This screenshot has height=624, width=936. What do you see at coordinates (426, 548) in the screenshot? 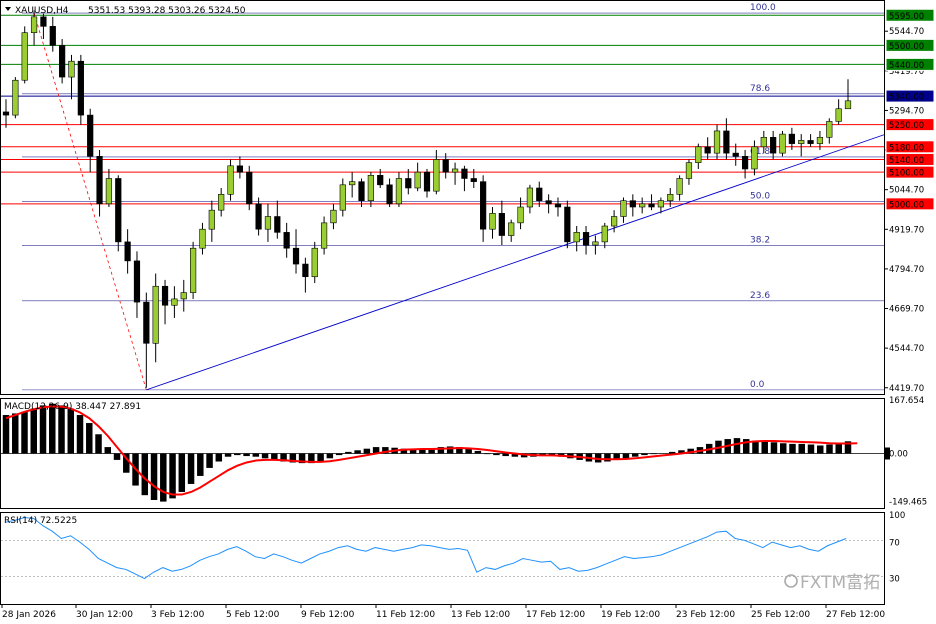
I see `rsi-line` at bounding box center [426, 548].